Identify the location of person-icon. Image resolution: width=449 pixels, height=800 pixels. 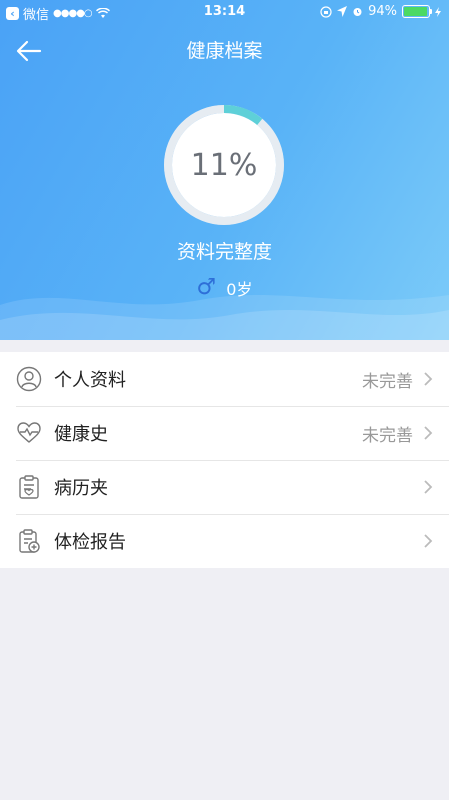
(29, 379).